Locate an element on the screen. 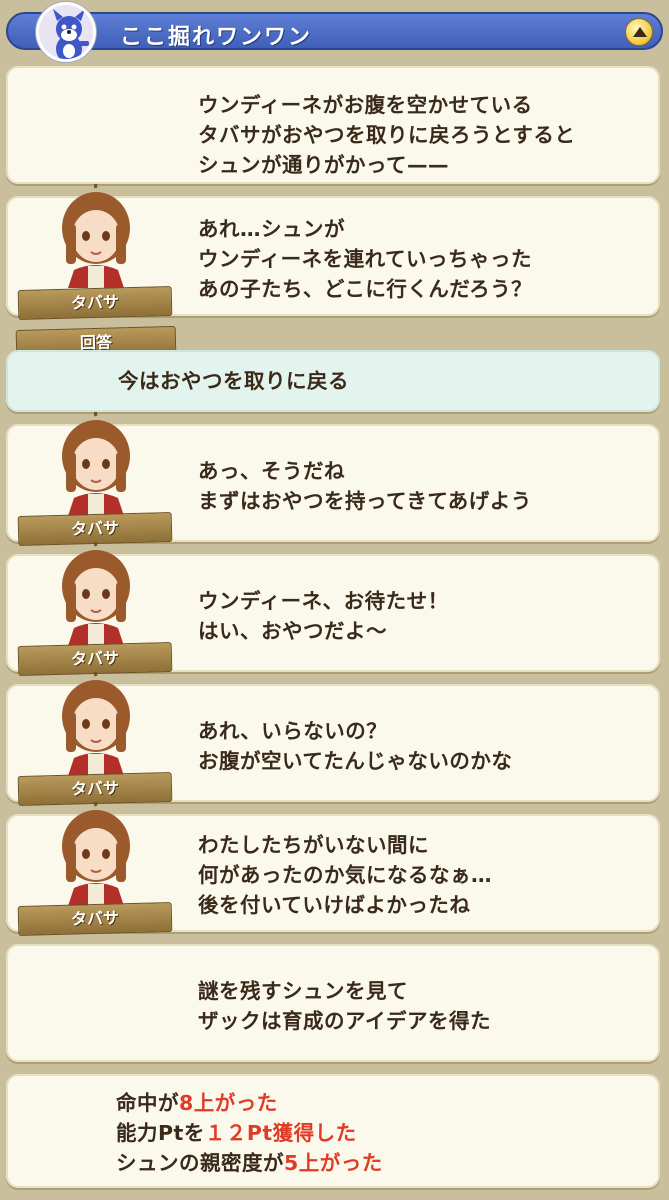 The width and height of the screenshot is (669, 1200). dialogue-text: ウンディーネ、お待たせ！ はい、おやつだよ〜 is located at coordinates (323, 616).